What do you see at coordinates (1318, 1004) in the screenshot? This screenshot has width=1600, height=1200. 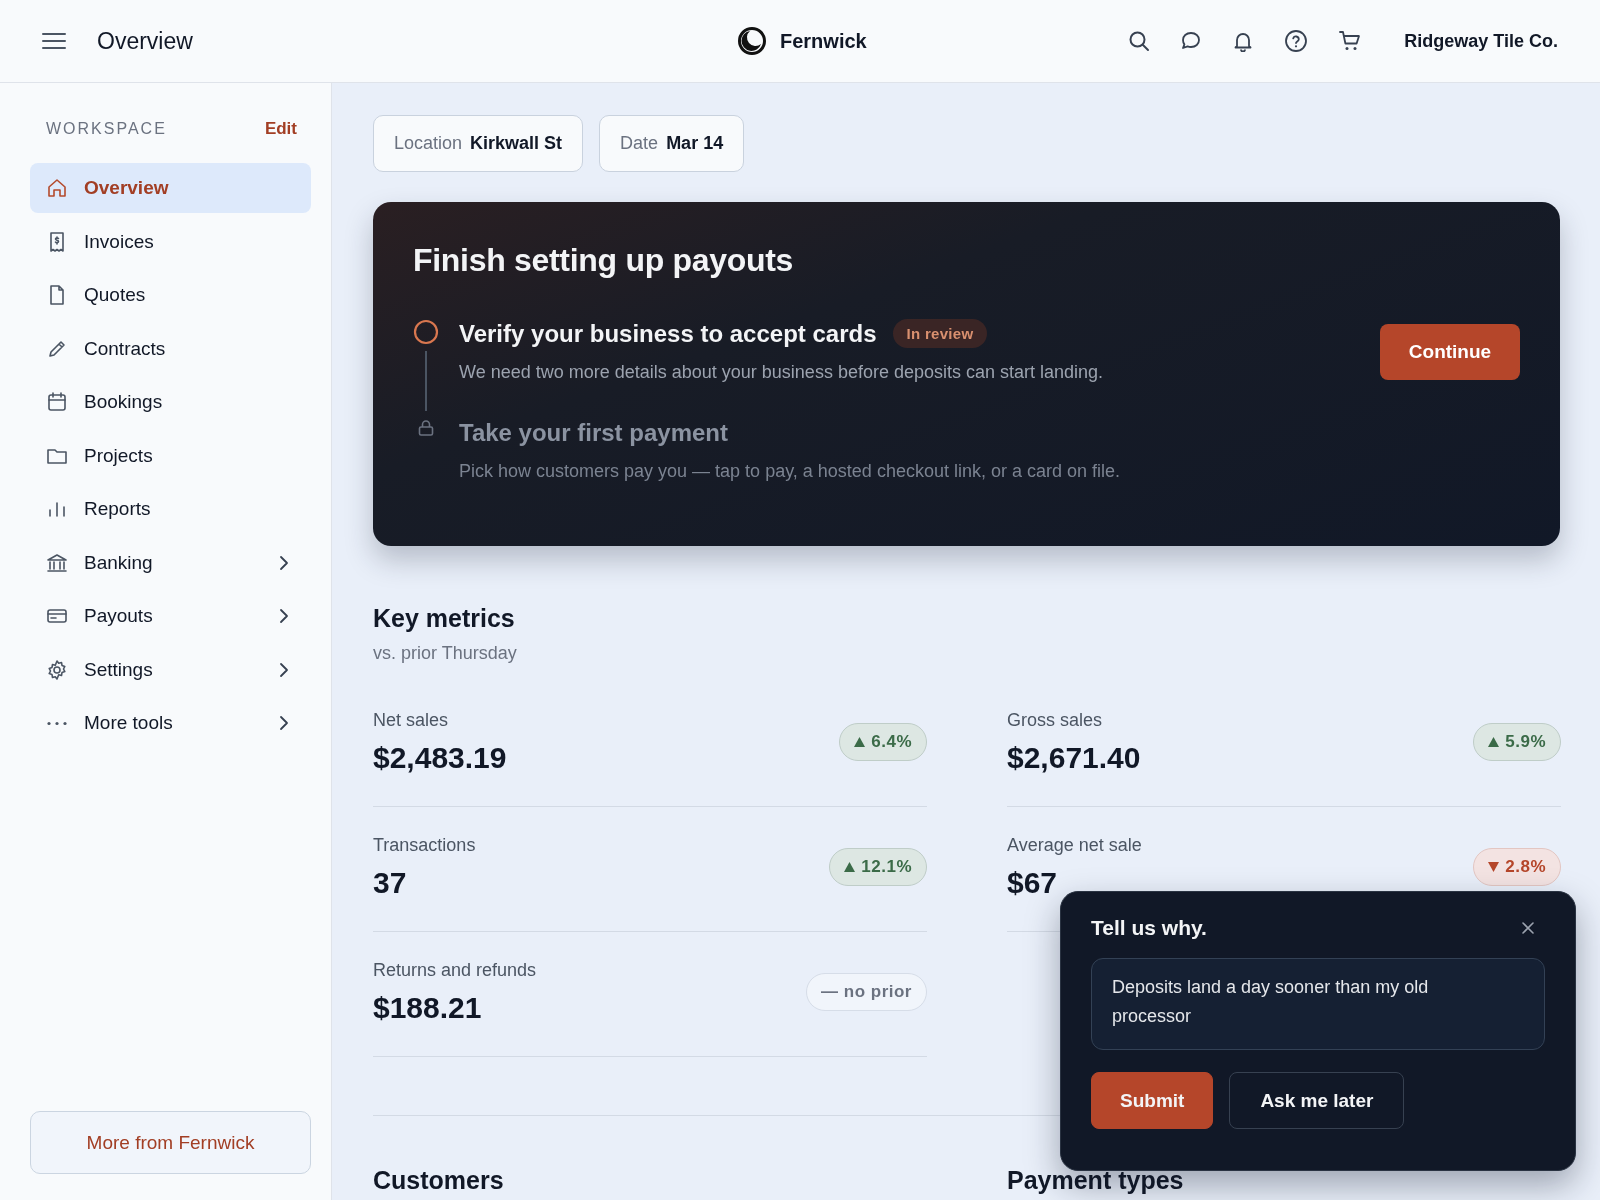 I see `answer-box: Deposits land a day sooner than my old processor` at bounding box center [1318, 1004].